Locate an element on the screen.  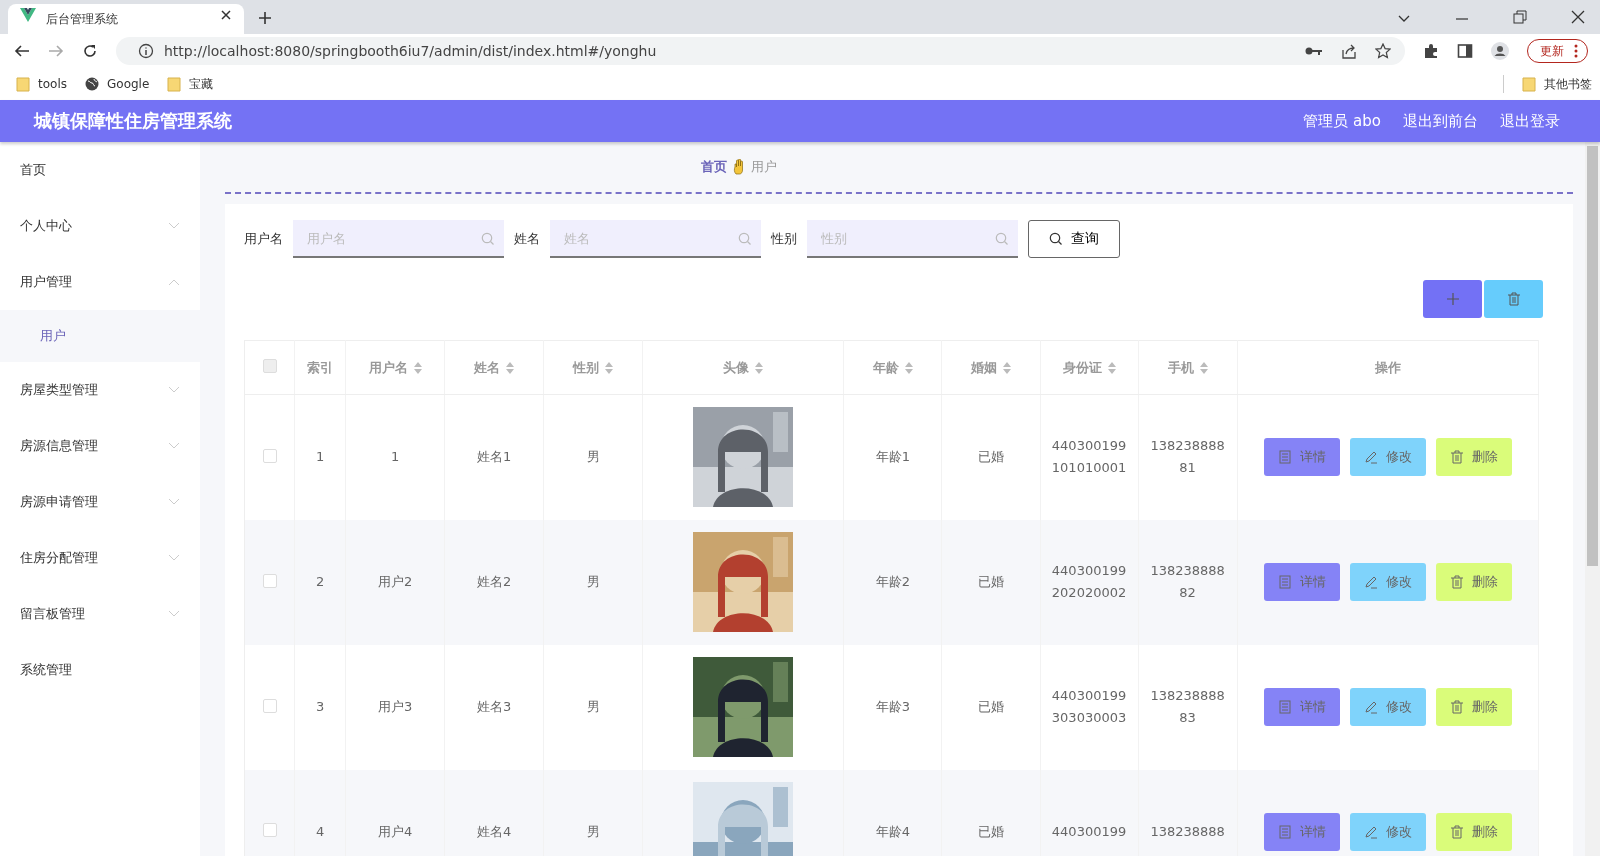
search-button: 查询 is located at coordinates (1074, 239).